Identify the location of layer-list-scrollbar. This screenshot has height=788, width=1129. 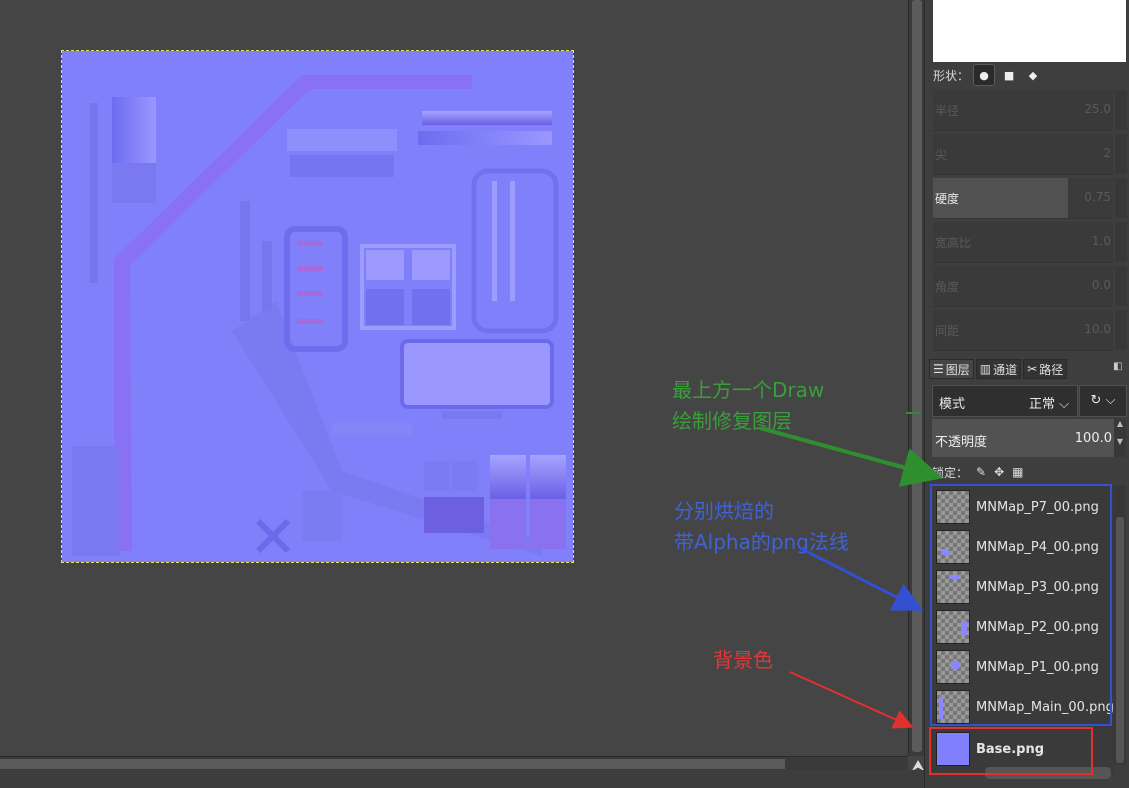
(1120, 625).